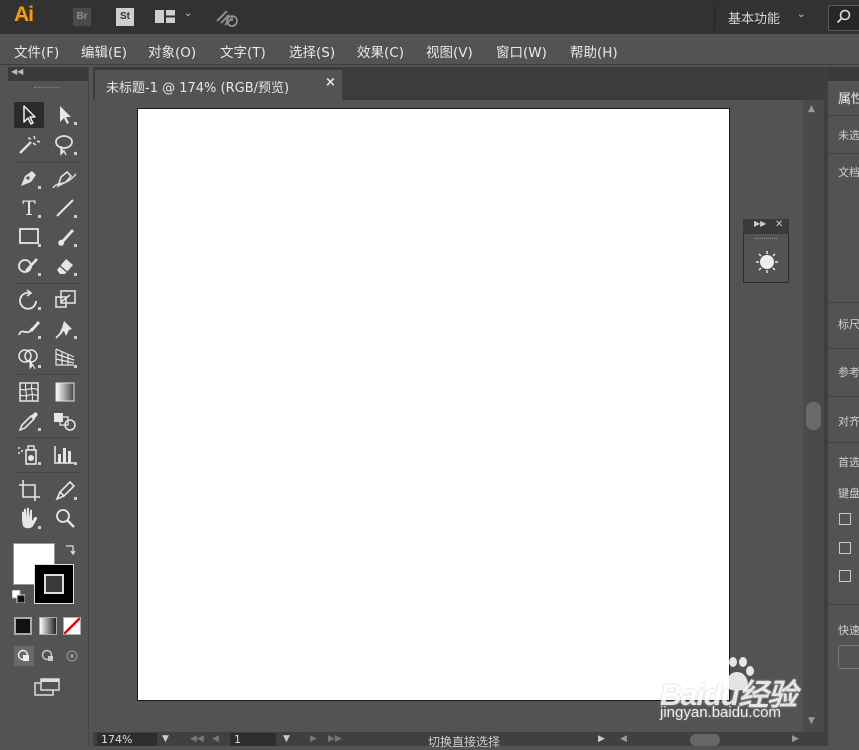 The image size is (859, 750). Describe the element at coordinates (104, 51) in the screenshot. I see `menu-edit: 编辑(E)` at that location.